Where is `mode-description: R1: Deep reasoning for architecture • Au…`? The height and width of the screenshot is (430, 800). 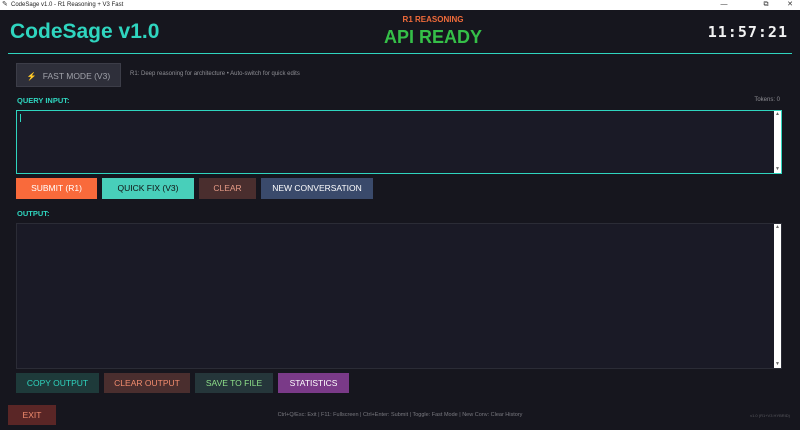
mode-description: R1: Deep reasoning for architecture • Au… is located at coordinates (215, 74).